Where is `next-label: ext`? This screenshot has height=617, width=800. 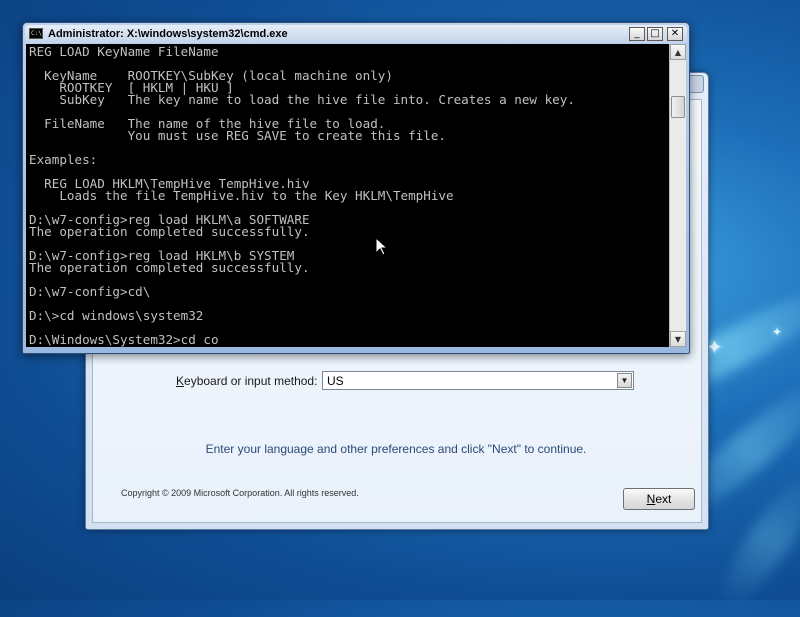
next-label: ext is located at coordinates (663, 499).